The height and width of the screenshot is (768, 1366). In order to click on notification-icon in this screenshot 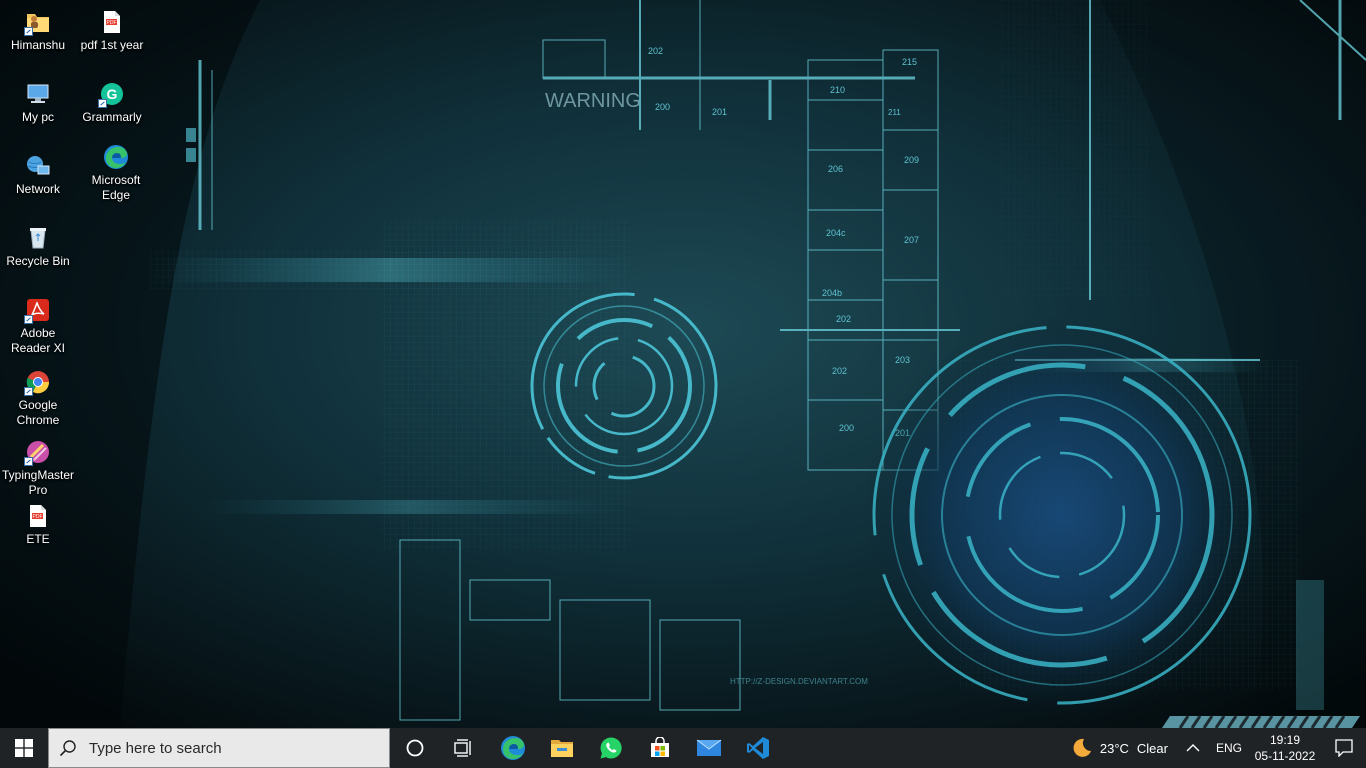, I will do `click(1344, 748)`.